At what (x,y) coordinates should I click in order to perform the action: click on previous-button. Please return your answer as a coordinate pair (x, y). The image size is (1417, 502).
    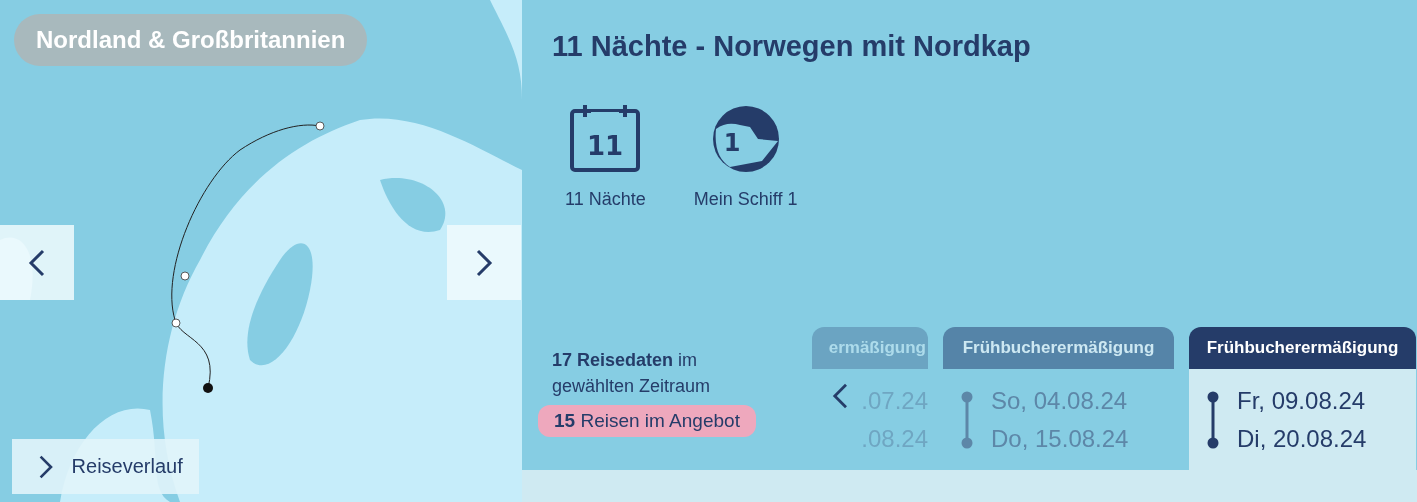
    Looking at the image, I should click on (37, 262).